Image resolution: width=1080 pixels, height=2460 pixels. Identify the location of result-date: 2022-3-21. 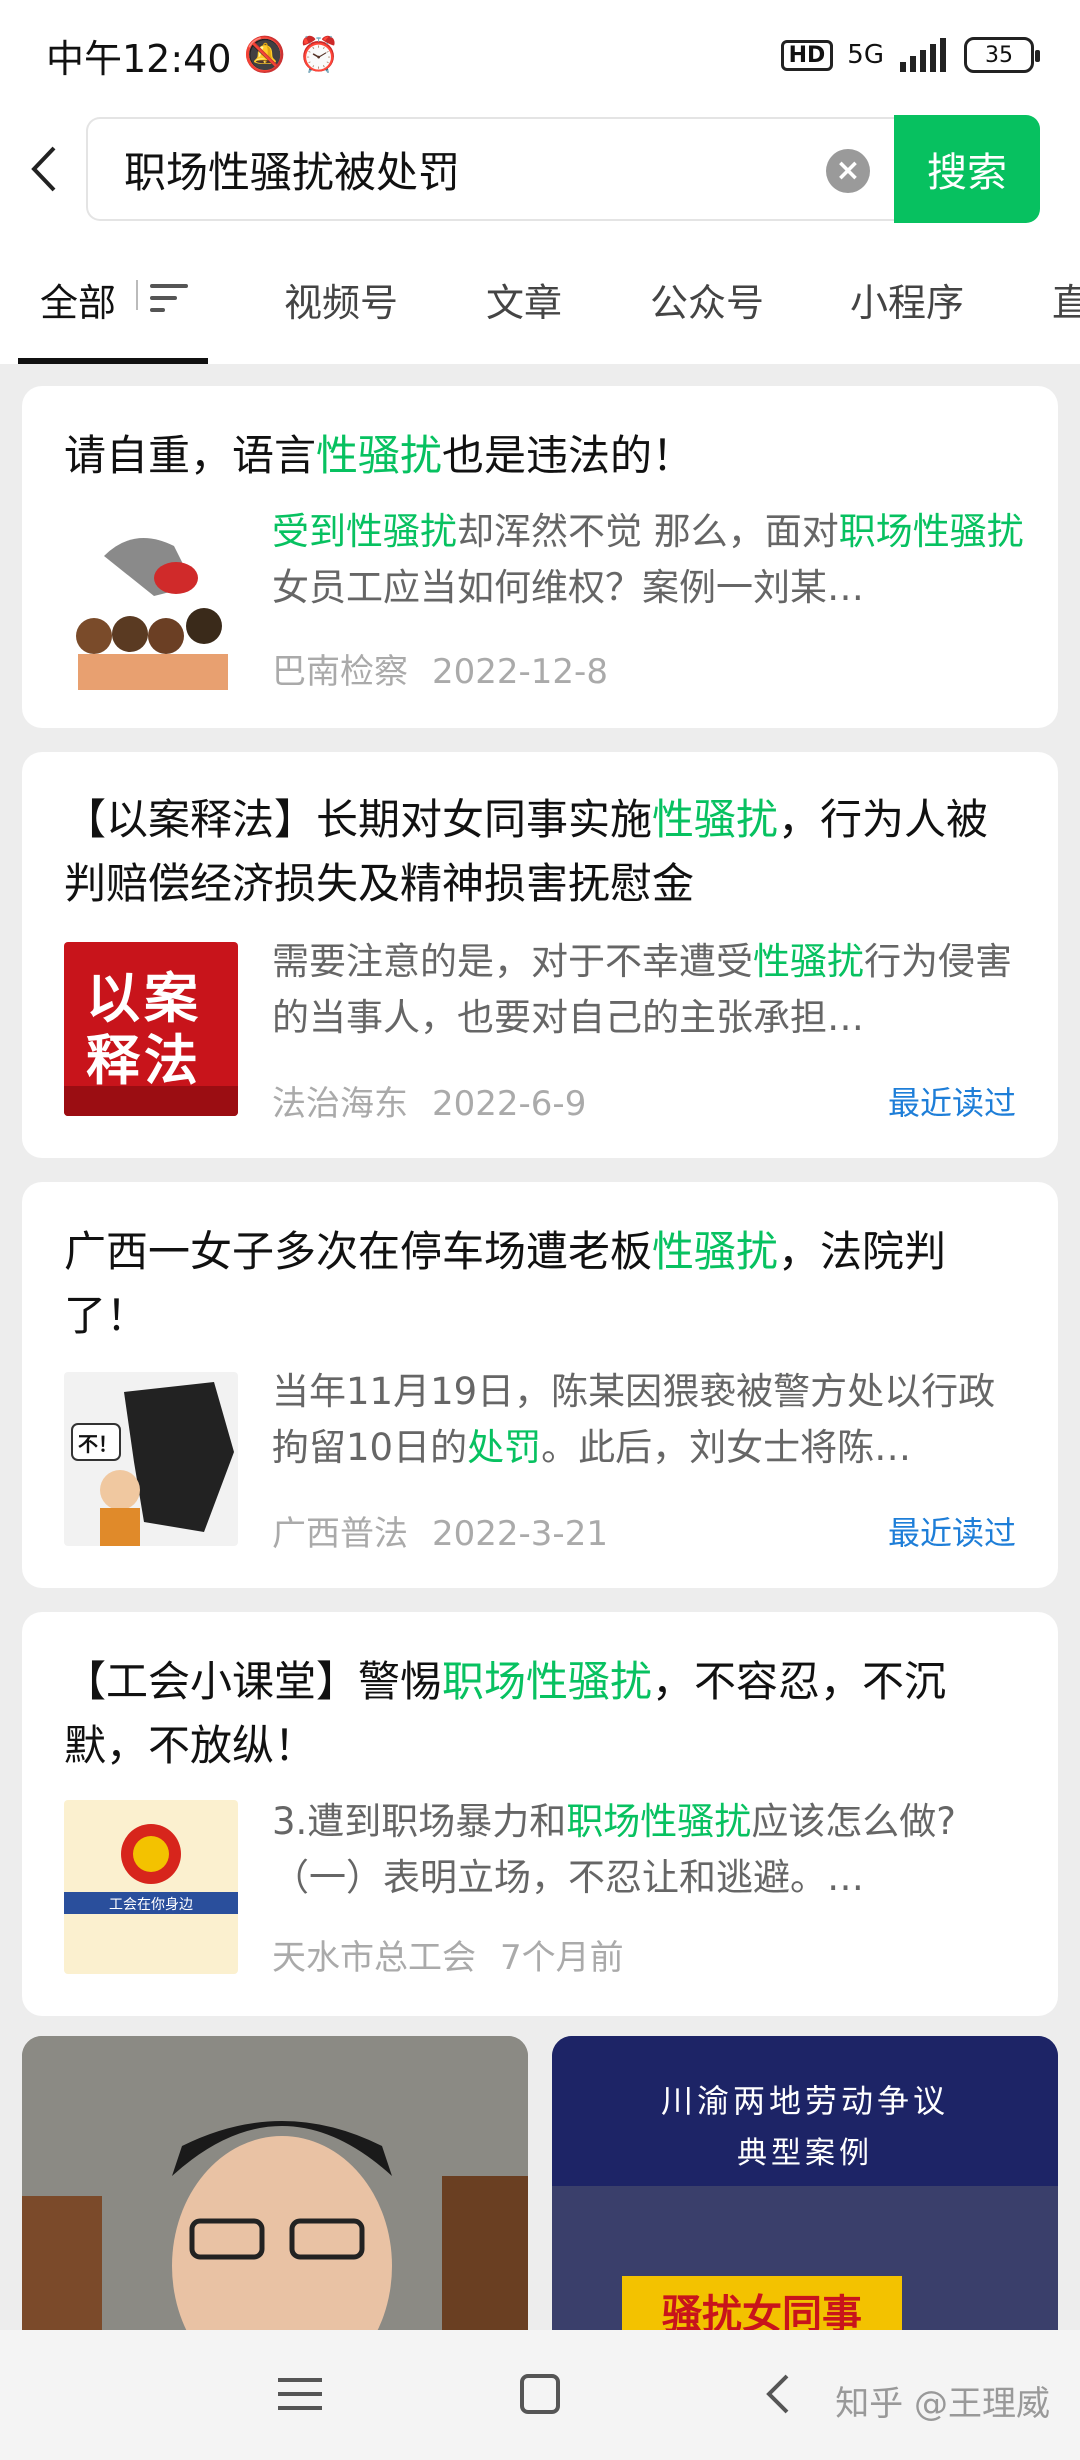
(520, 1534).